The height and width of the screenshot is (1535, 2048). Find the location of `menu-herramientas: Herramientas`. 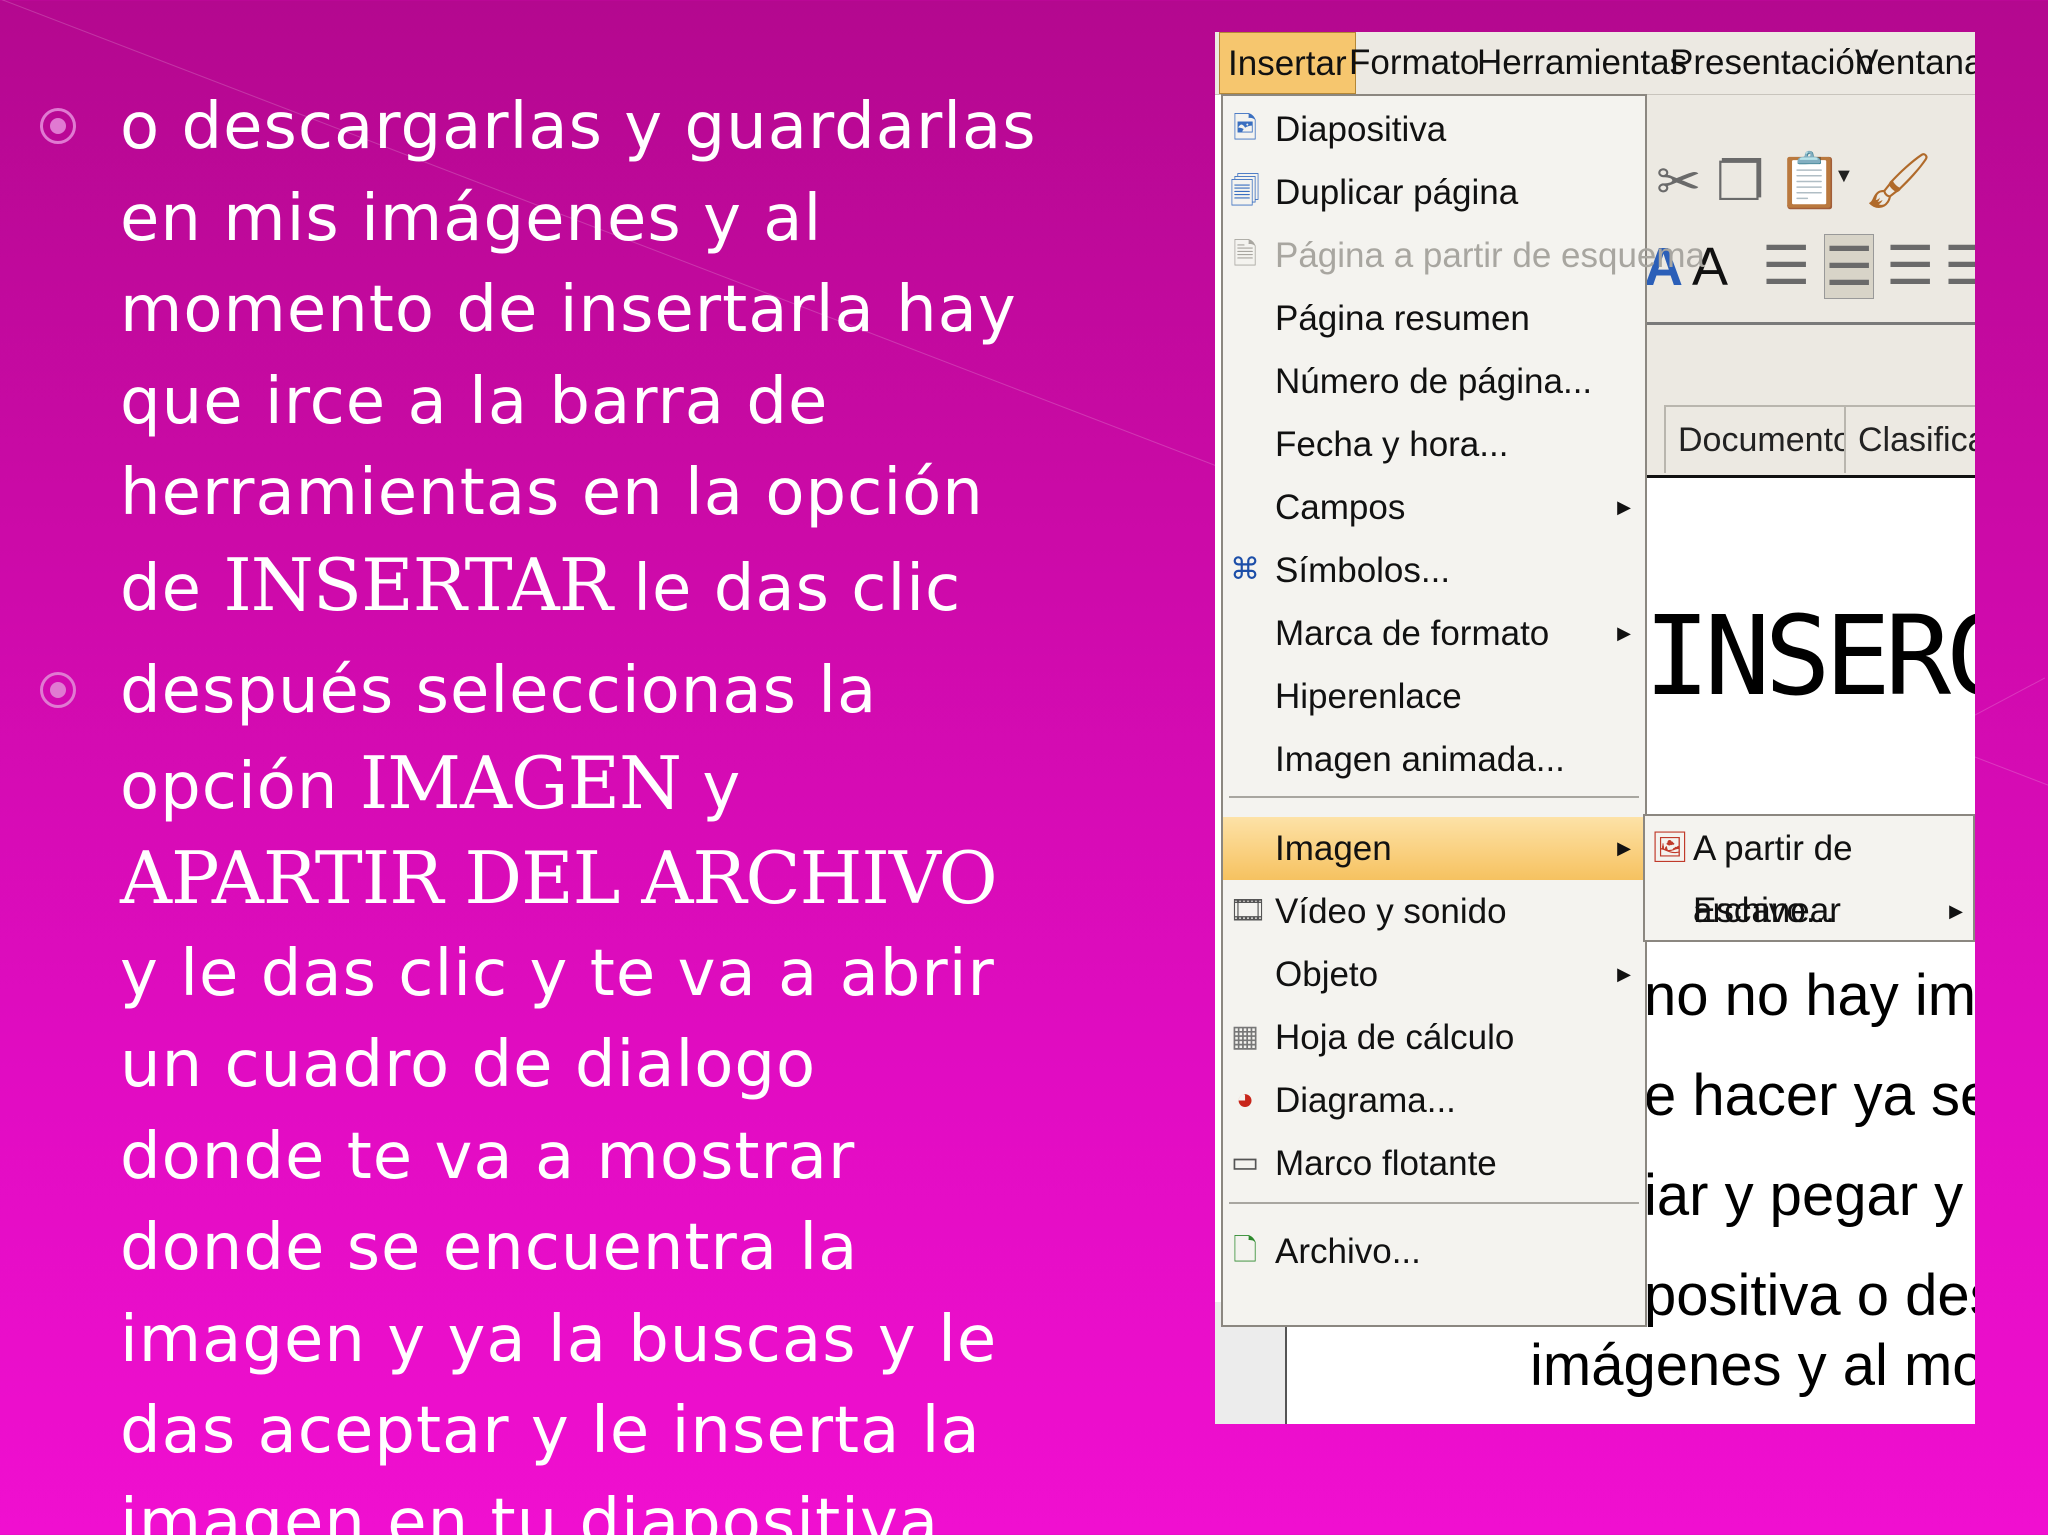

menu-herramientas: Herramientas is located at coordinates (1582, 63).